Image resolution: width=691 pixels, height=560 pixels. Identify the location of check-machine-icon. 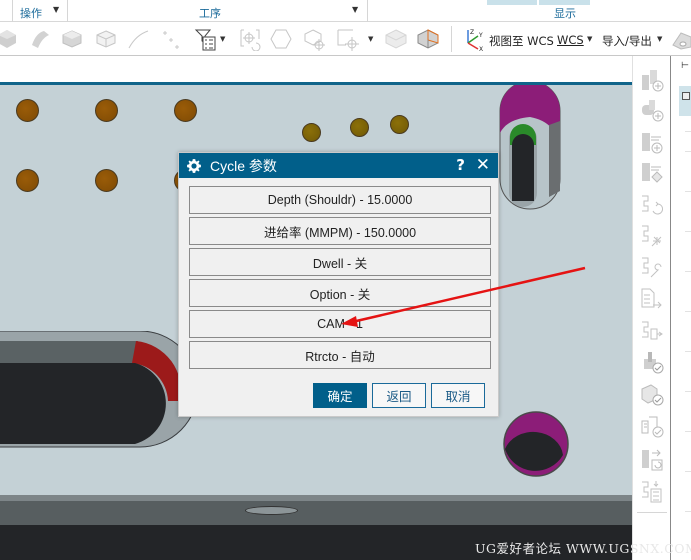
(652, 426).